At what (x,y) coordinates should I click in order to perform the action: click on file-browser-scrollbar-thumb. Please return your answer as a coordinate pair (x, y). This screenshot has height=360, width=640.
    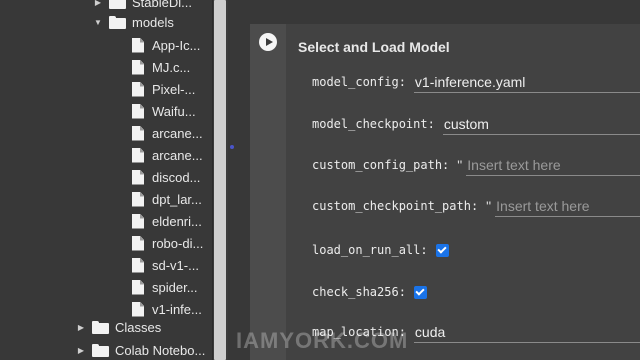
    Looking at the image, I should click on (220, 180).